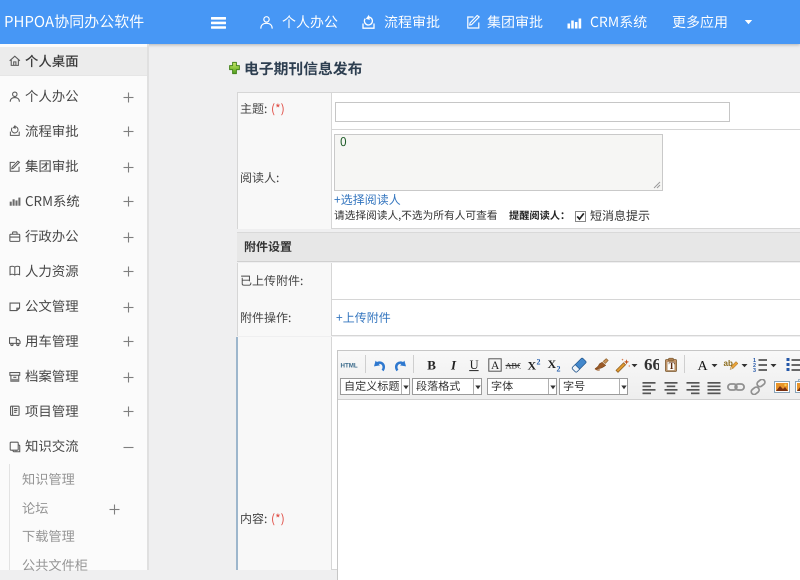 This screenshot has width=800, height=580. Describe the element at coordinates (514, 366) in the screenshot. I see `svg-text: ABC` at that location.